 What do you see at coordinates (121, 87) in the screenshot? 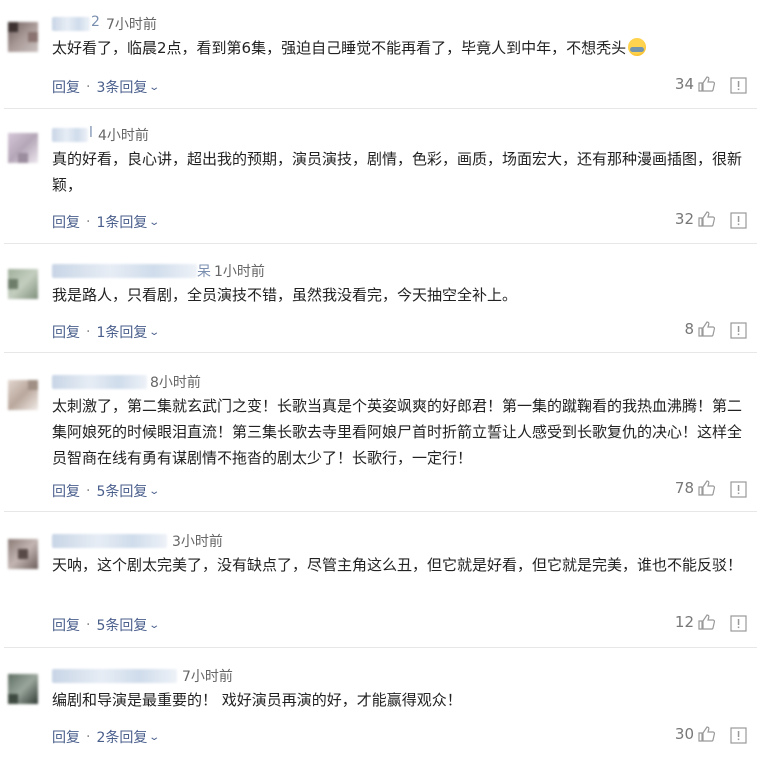
I see `view-replies-link: 3条回复` at bounding box center [121, 87].